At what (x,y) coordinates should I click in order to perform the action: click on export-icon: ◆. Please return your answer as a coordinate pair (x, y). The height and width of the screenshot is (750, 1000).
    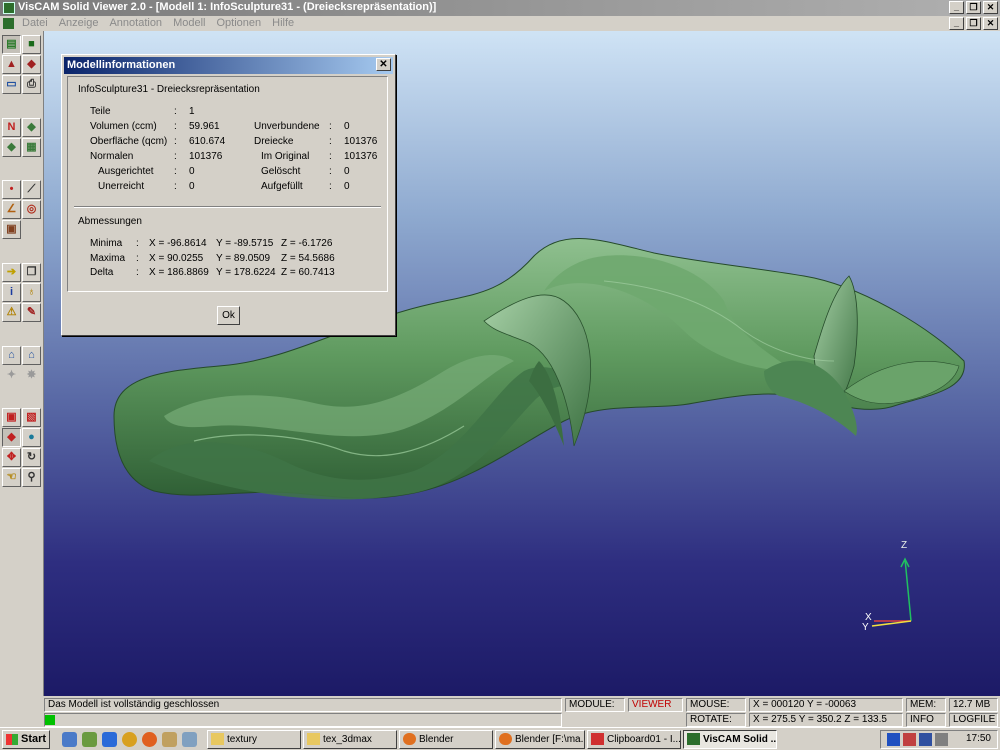
    Looking at the image, I should click on (31, 64).